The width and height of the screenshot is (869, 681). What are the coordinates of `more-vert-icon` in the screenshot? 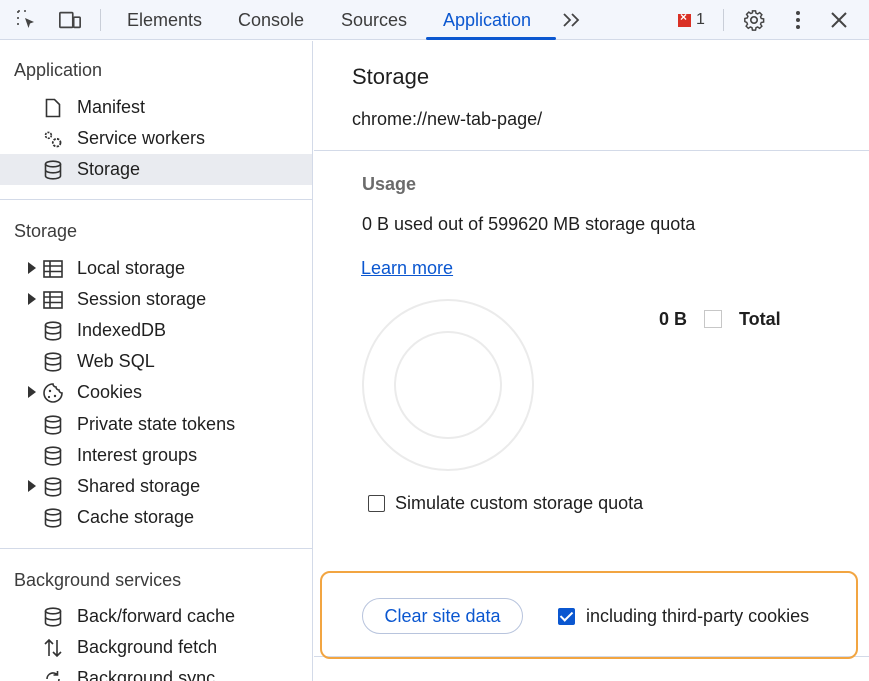 It's located at (798, 20).